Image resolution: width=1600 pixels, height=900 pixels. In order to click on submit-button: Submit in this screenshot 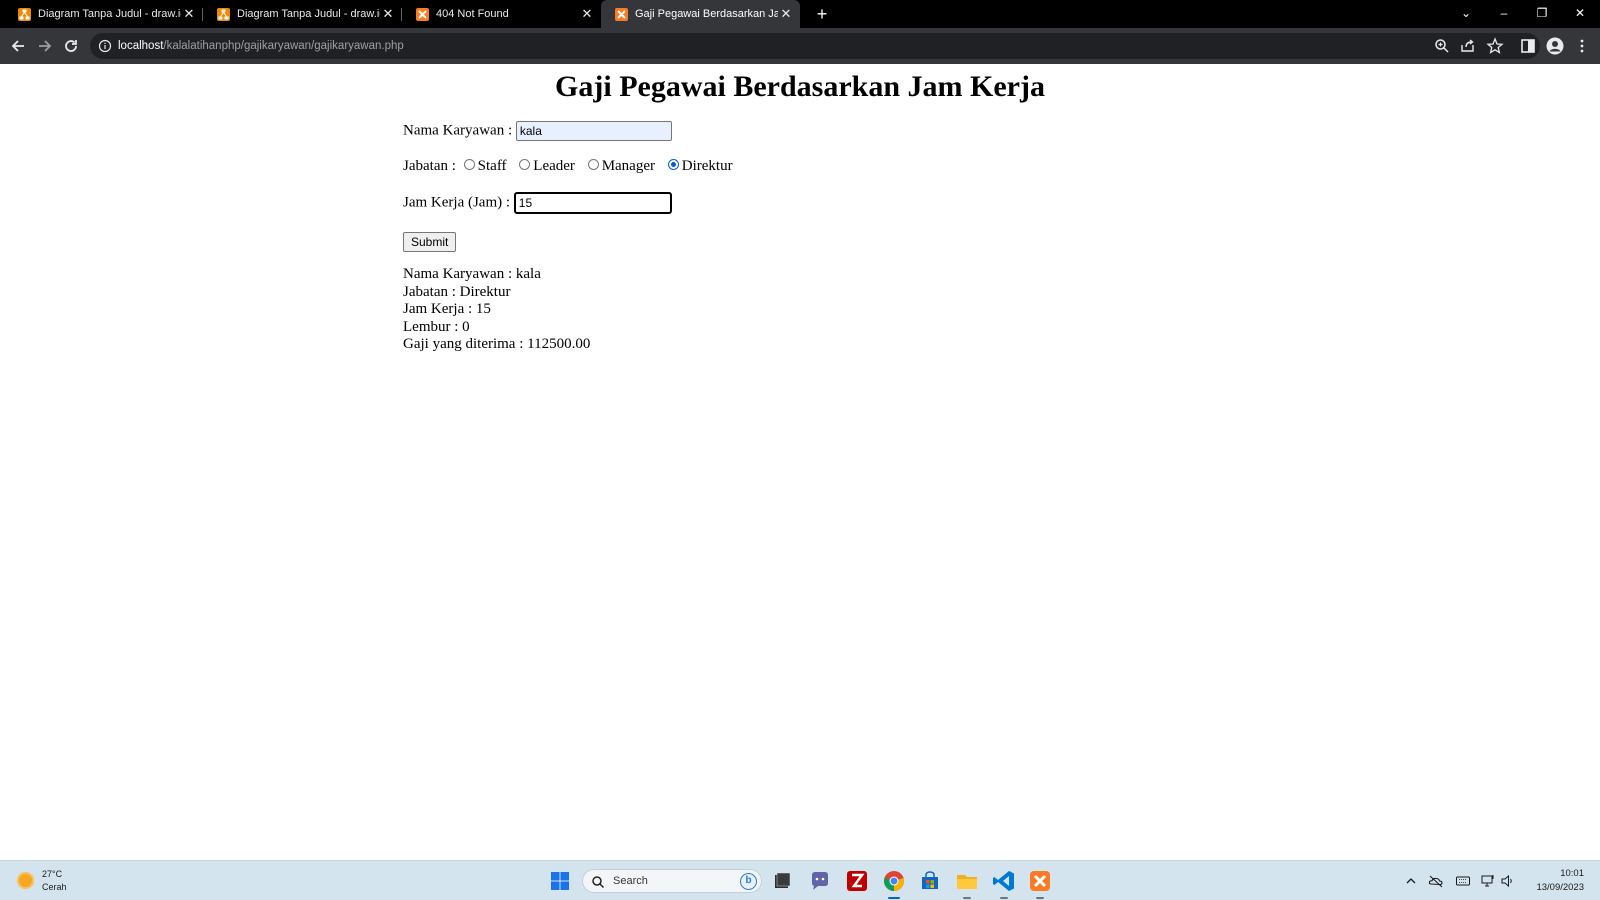, I will do `click(430, 242)`.